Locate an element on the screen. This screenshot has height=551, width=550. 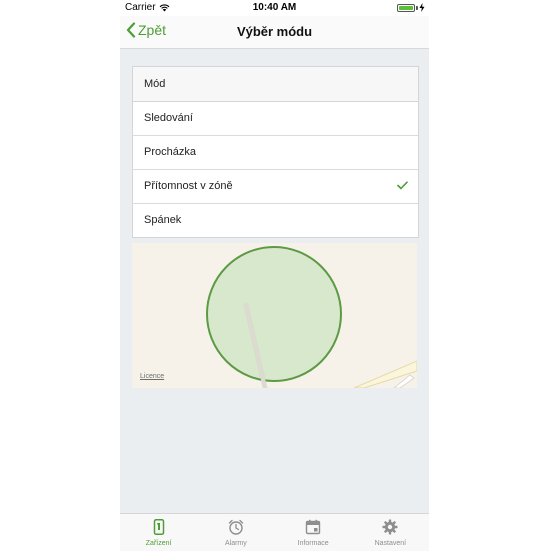
status-time: 10:40 AM is located at coordinates (274, 7).